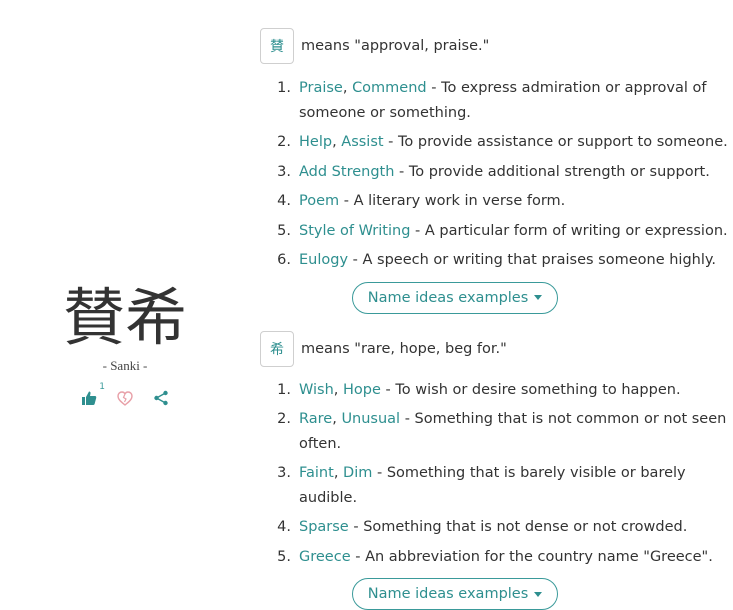 The width and height of the screenshot is (733, 610). I want to click on thumbs-up-icon, so click(89, 398).